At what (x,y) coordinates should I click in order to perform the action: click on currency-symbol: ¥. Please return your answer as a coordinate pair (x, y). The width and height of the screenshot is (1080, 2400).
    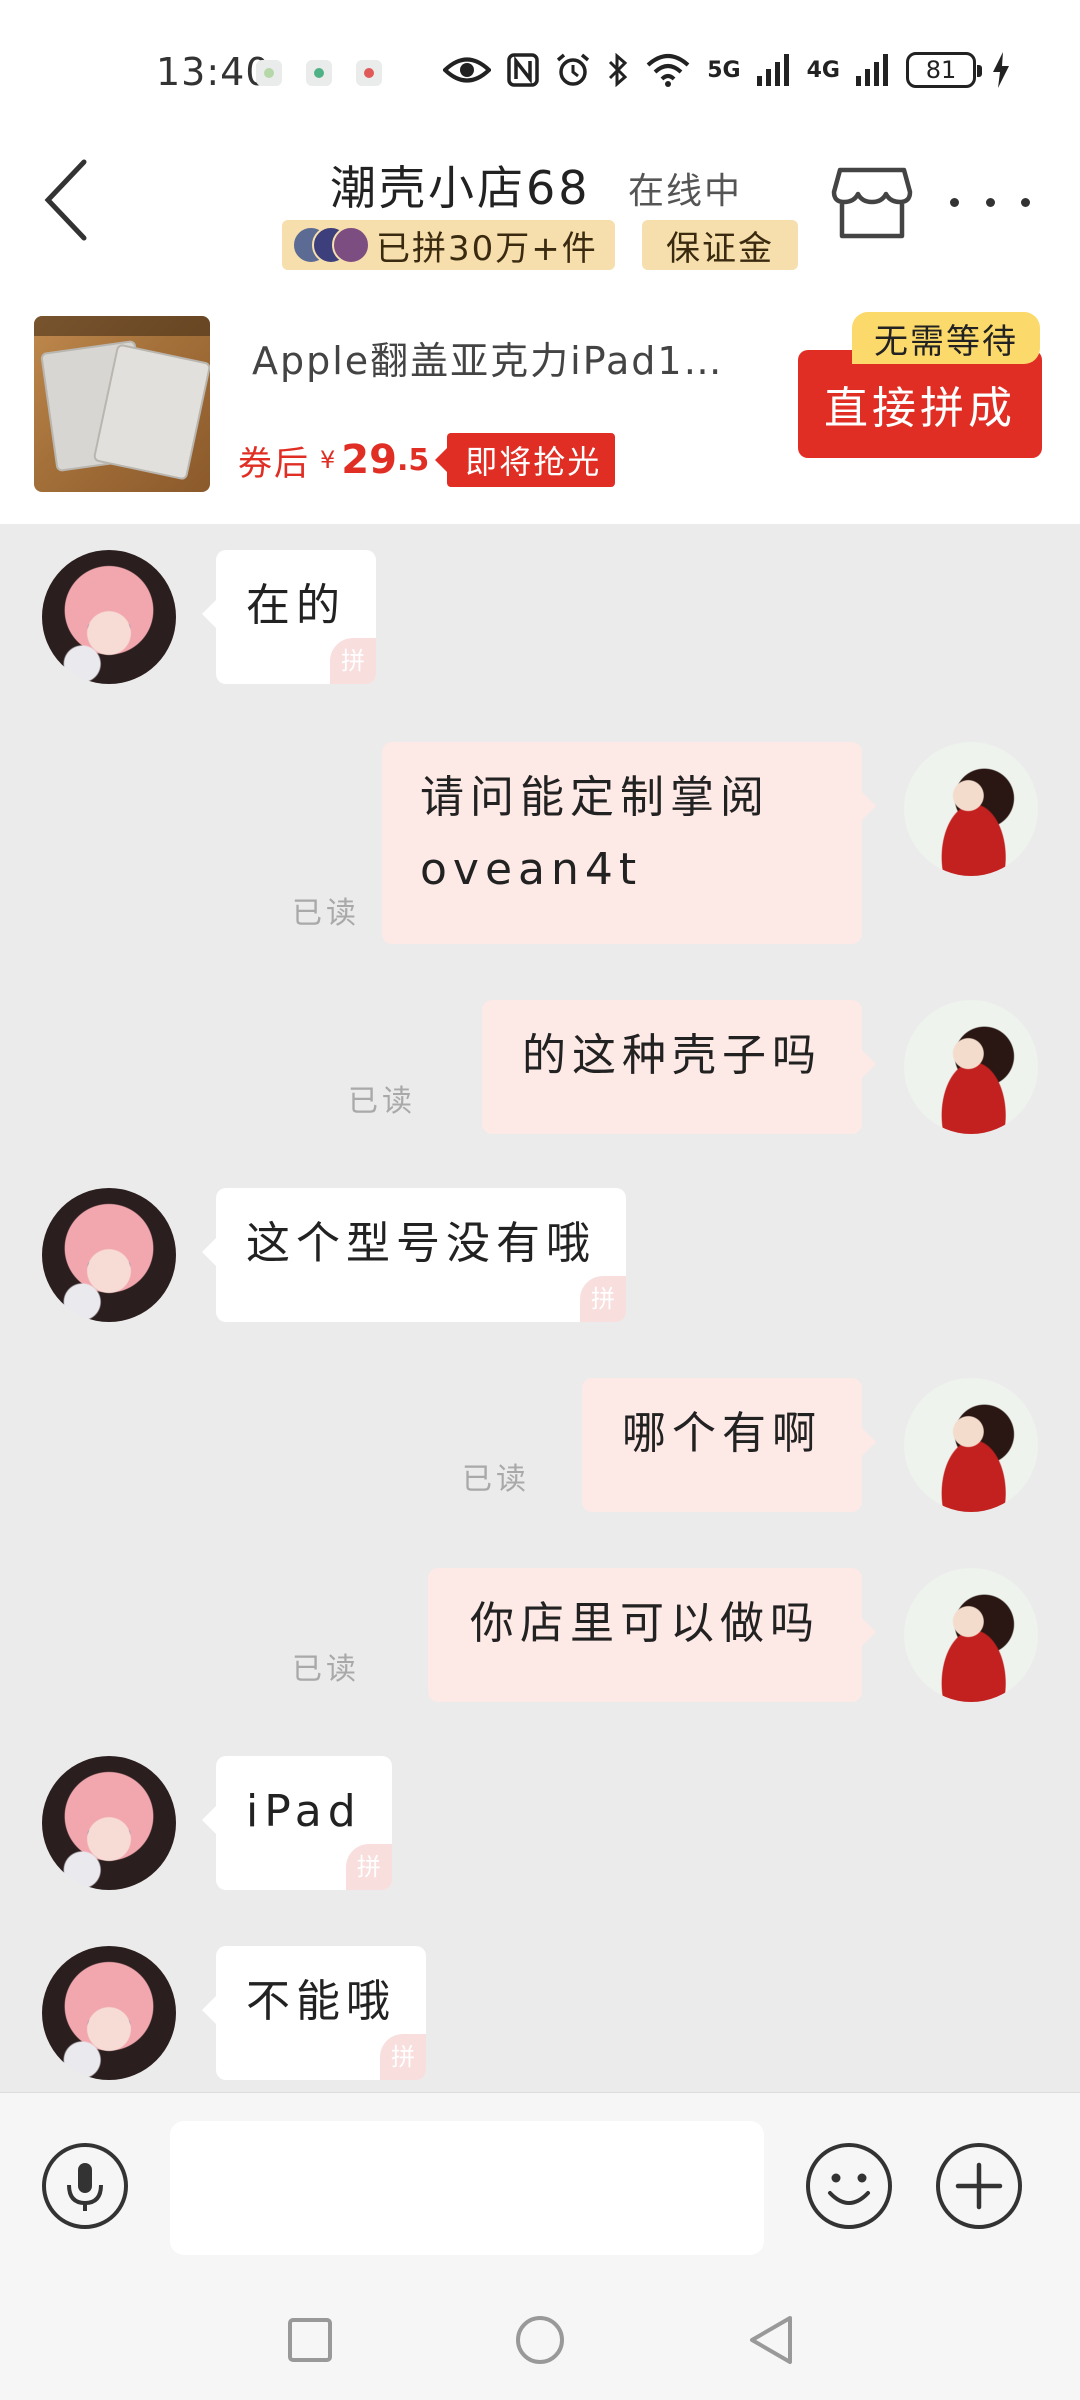
    Looking at the image, I should click on (328, 460).